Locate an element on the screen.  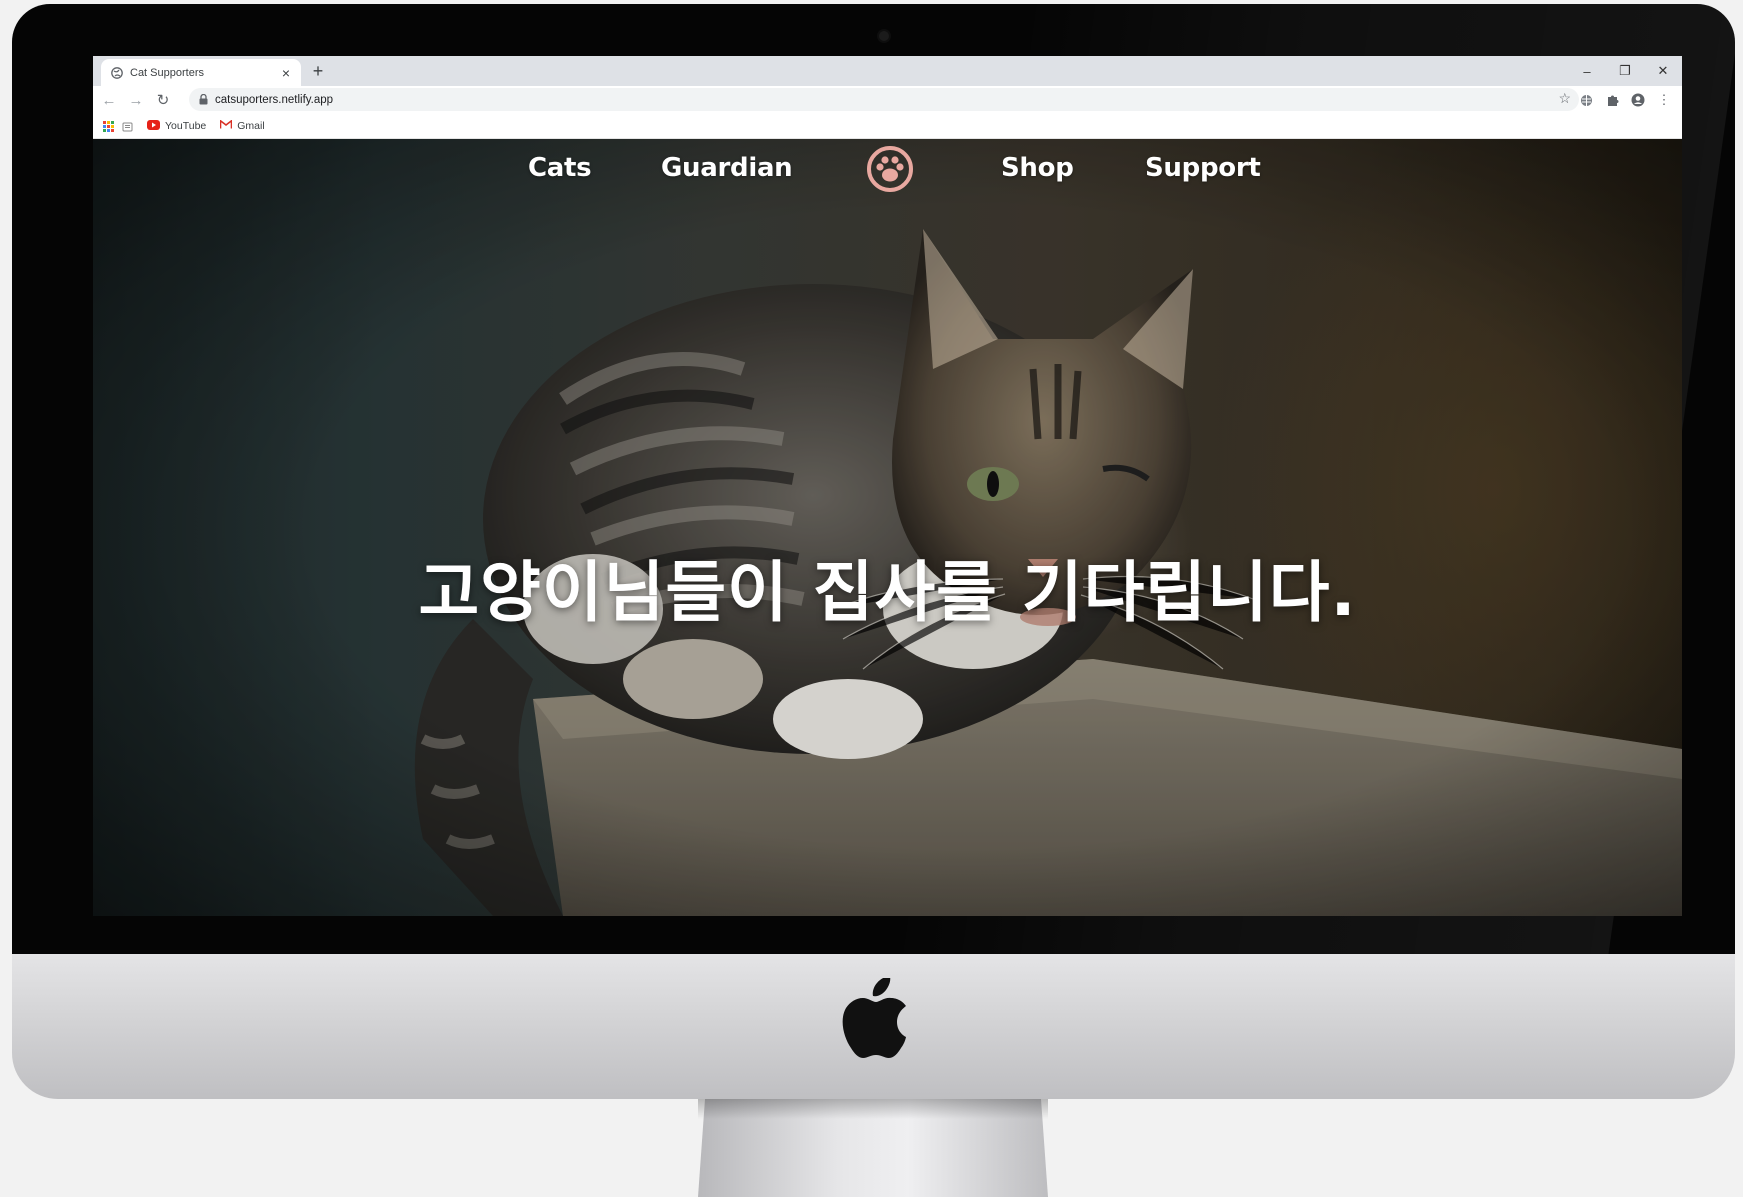
url-text: catsuporters.netlify.app is located at coordinates (274, 99).